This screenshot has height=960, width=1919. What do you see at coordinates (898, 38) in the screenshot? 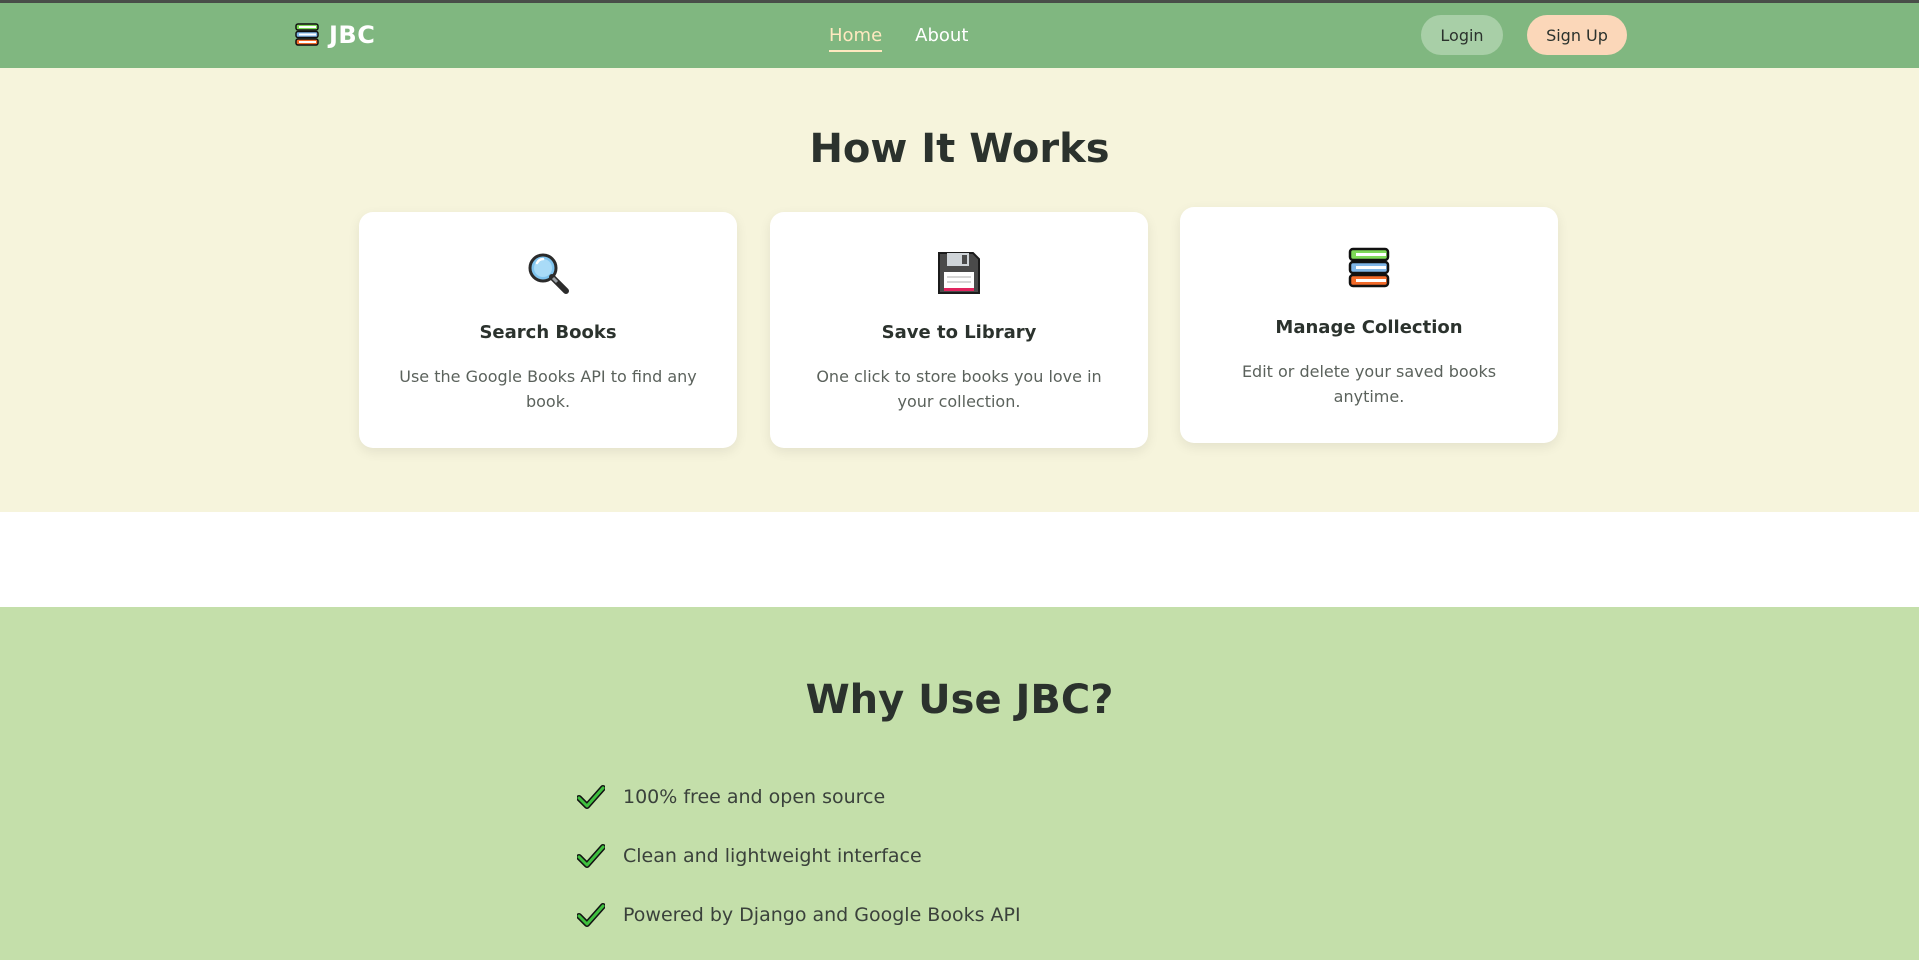
I see `main-nav: Home About` at bounding box center [898, 38].